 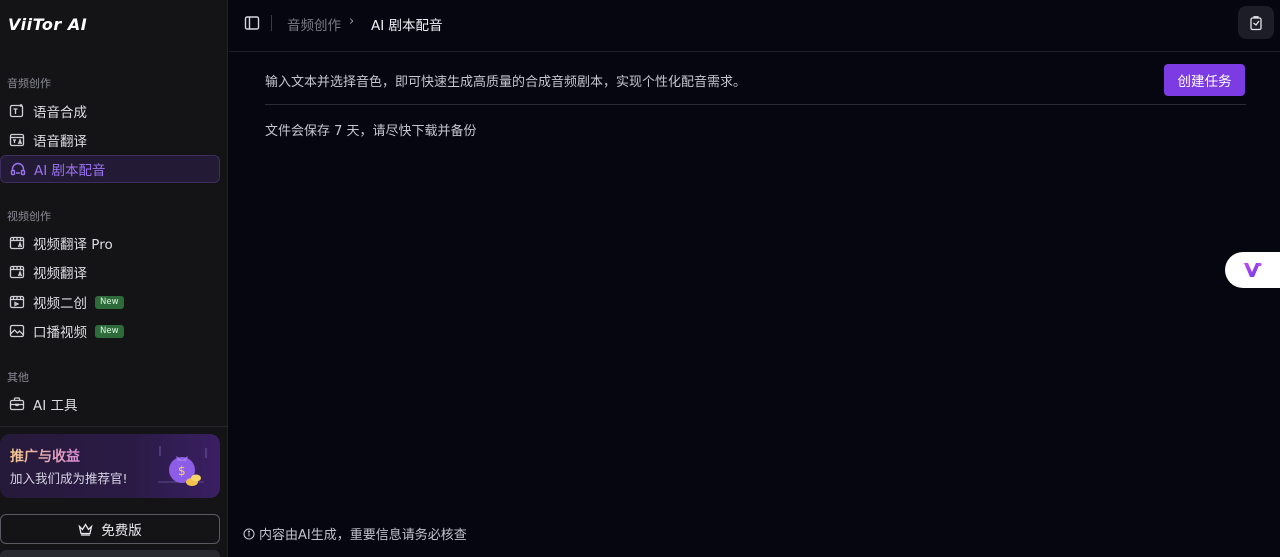 I want to click on chevron-right-icon: ›, so click(x=352, y=21).